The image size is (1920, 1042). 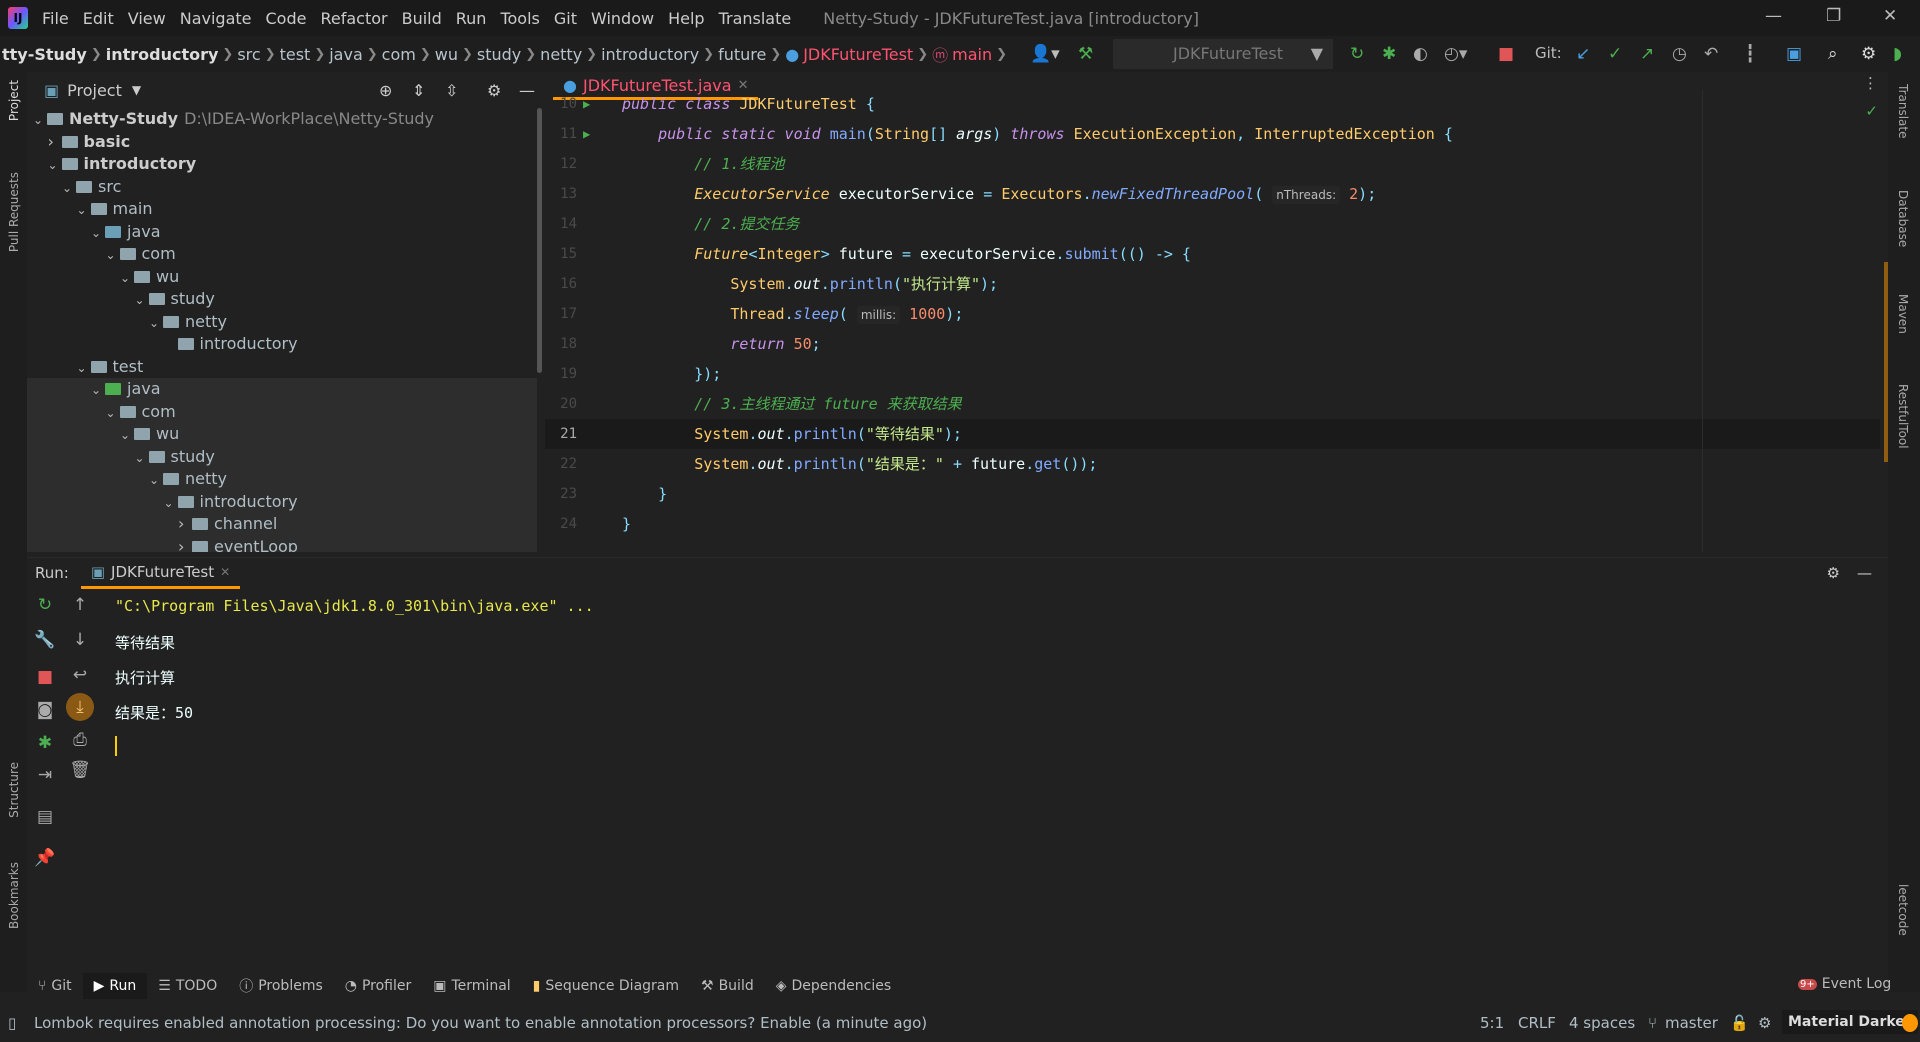 I want to click on code-line: 14 // 2.提交任务, so click(x=1212, y=224).